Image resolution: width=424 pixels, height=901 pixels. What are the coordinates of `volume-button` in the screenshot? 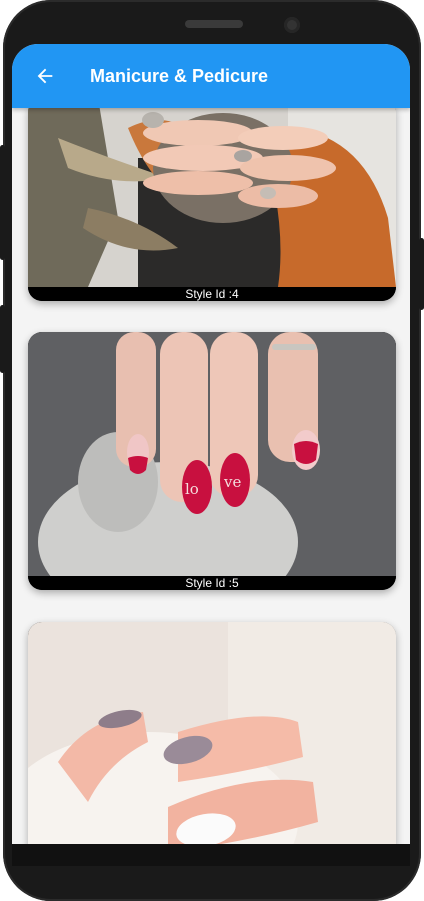 It's located at (2, 202).